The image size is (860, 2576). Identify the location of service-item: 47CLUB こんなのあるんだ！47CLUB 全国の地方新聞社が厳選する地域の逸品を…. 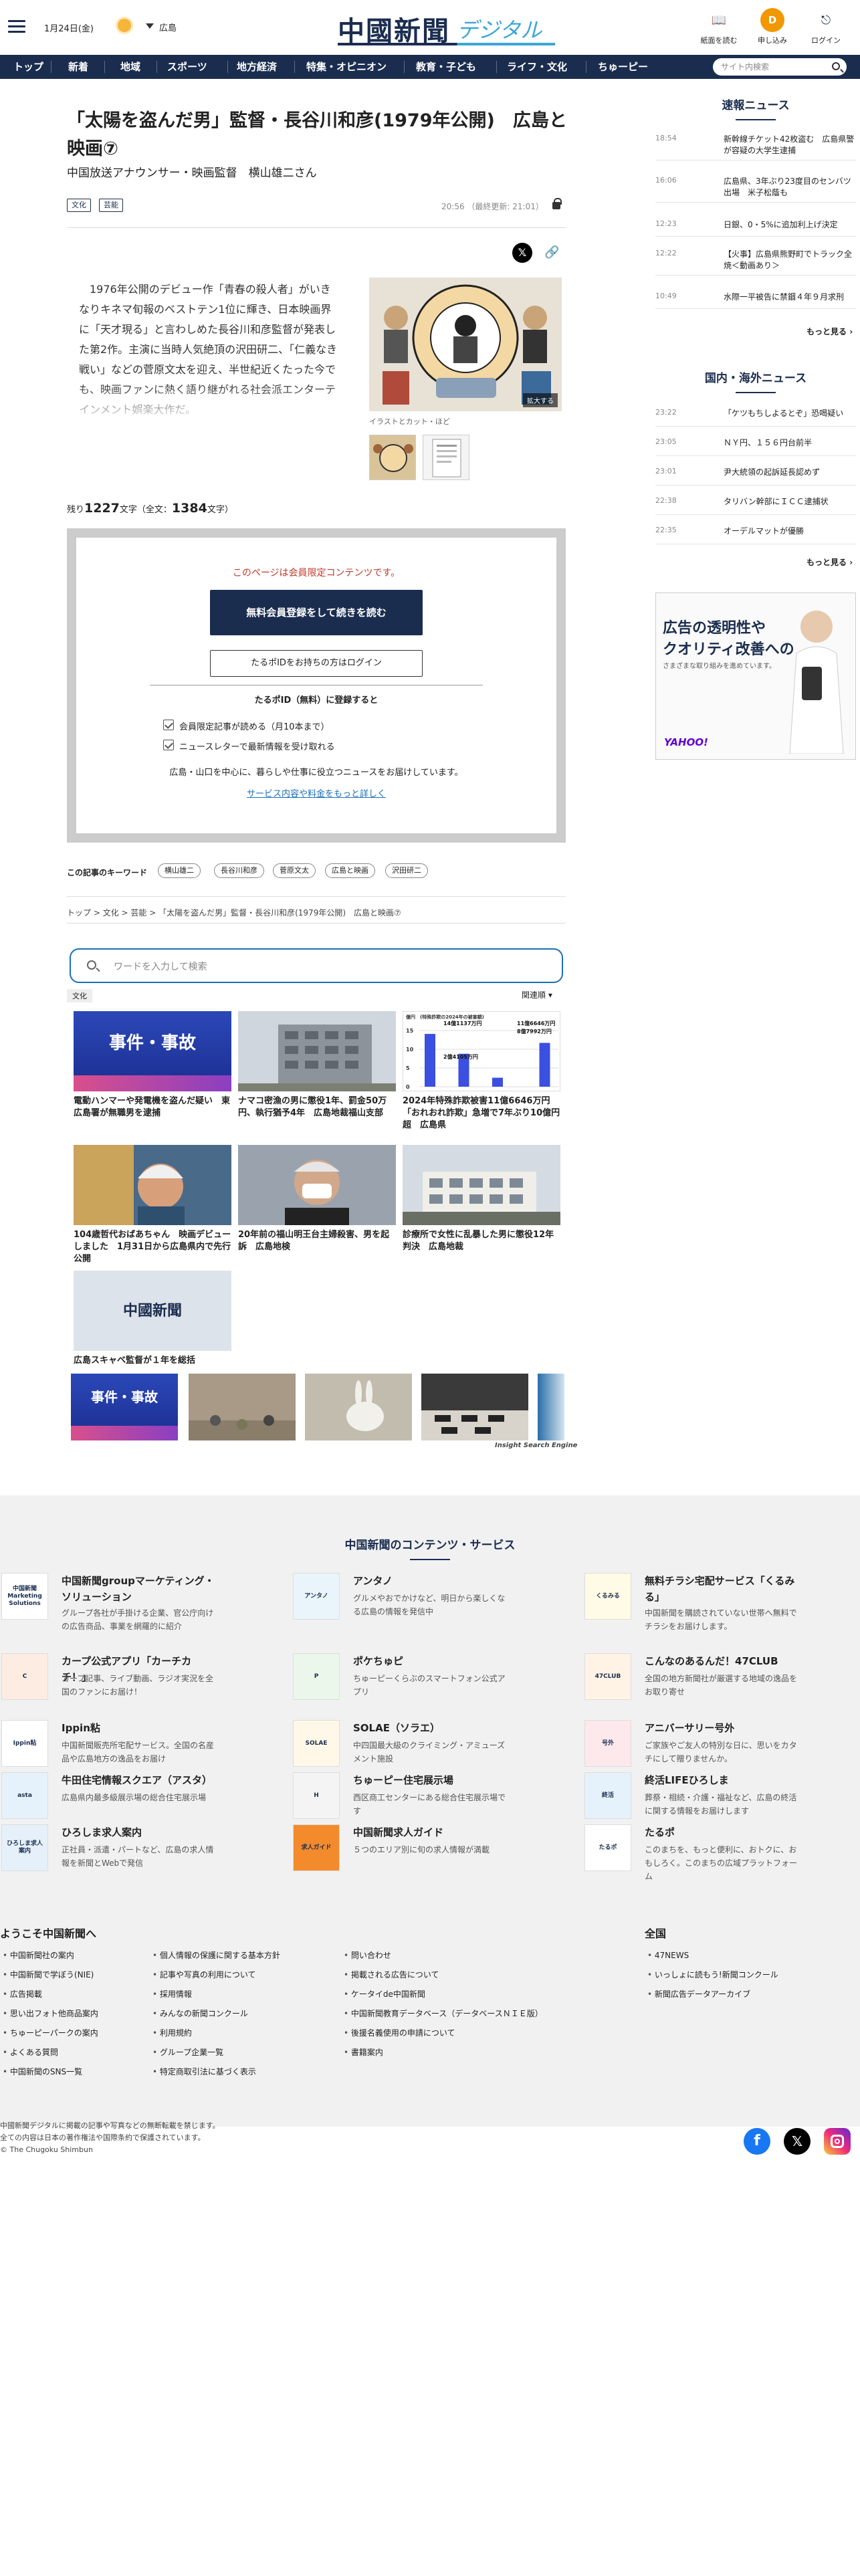
(690, 1683).